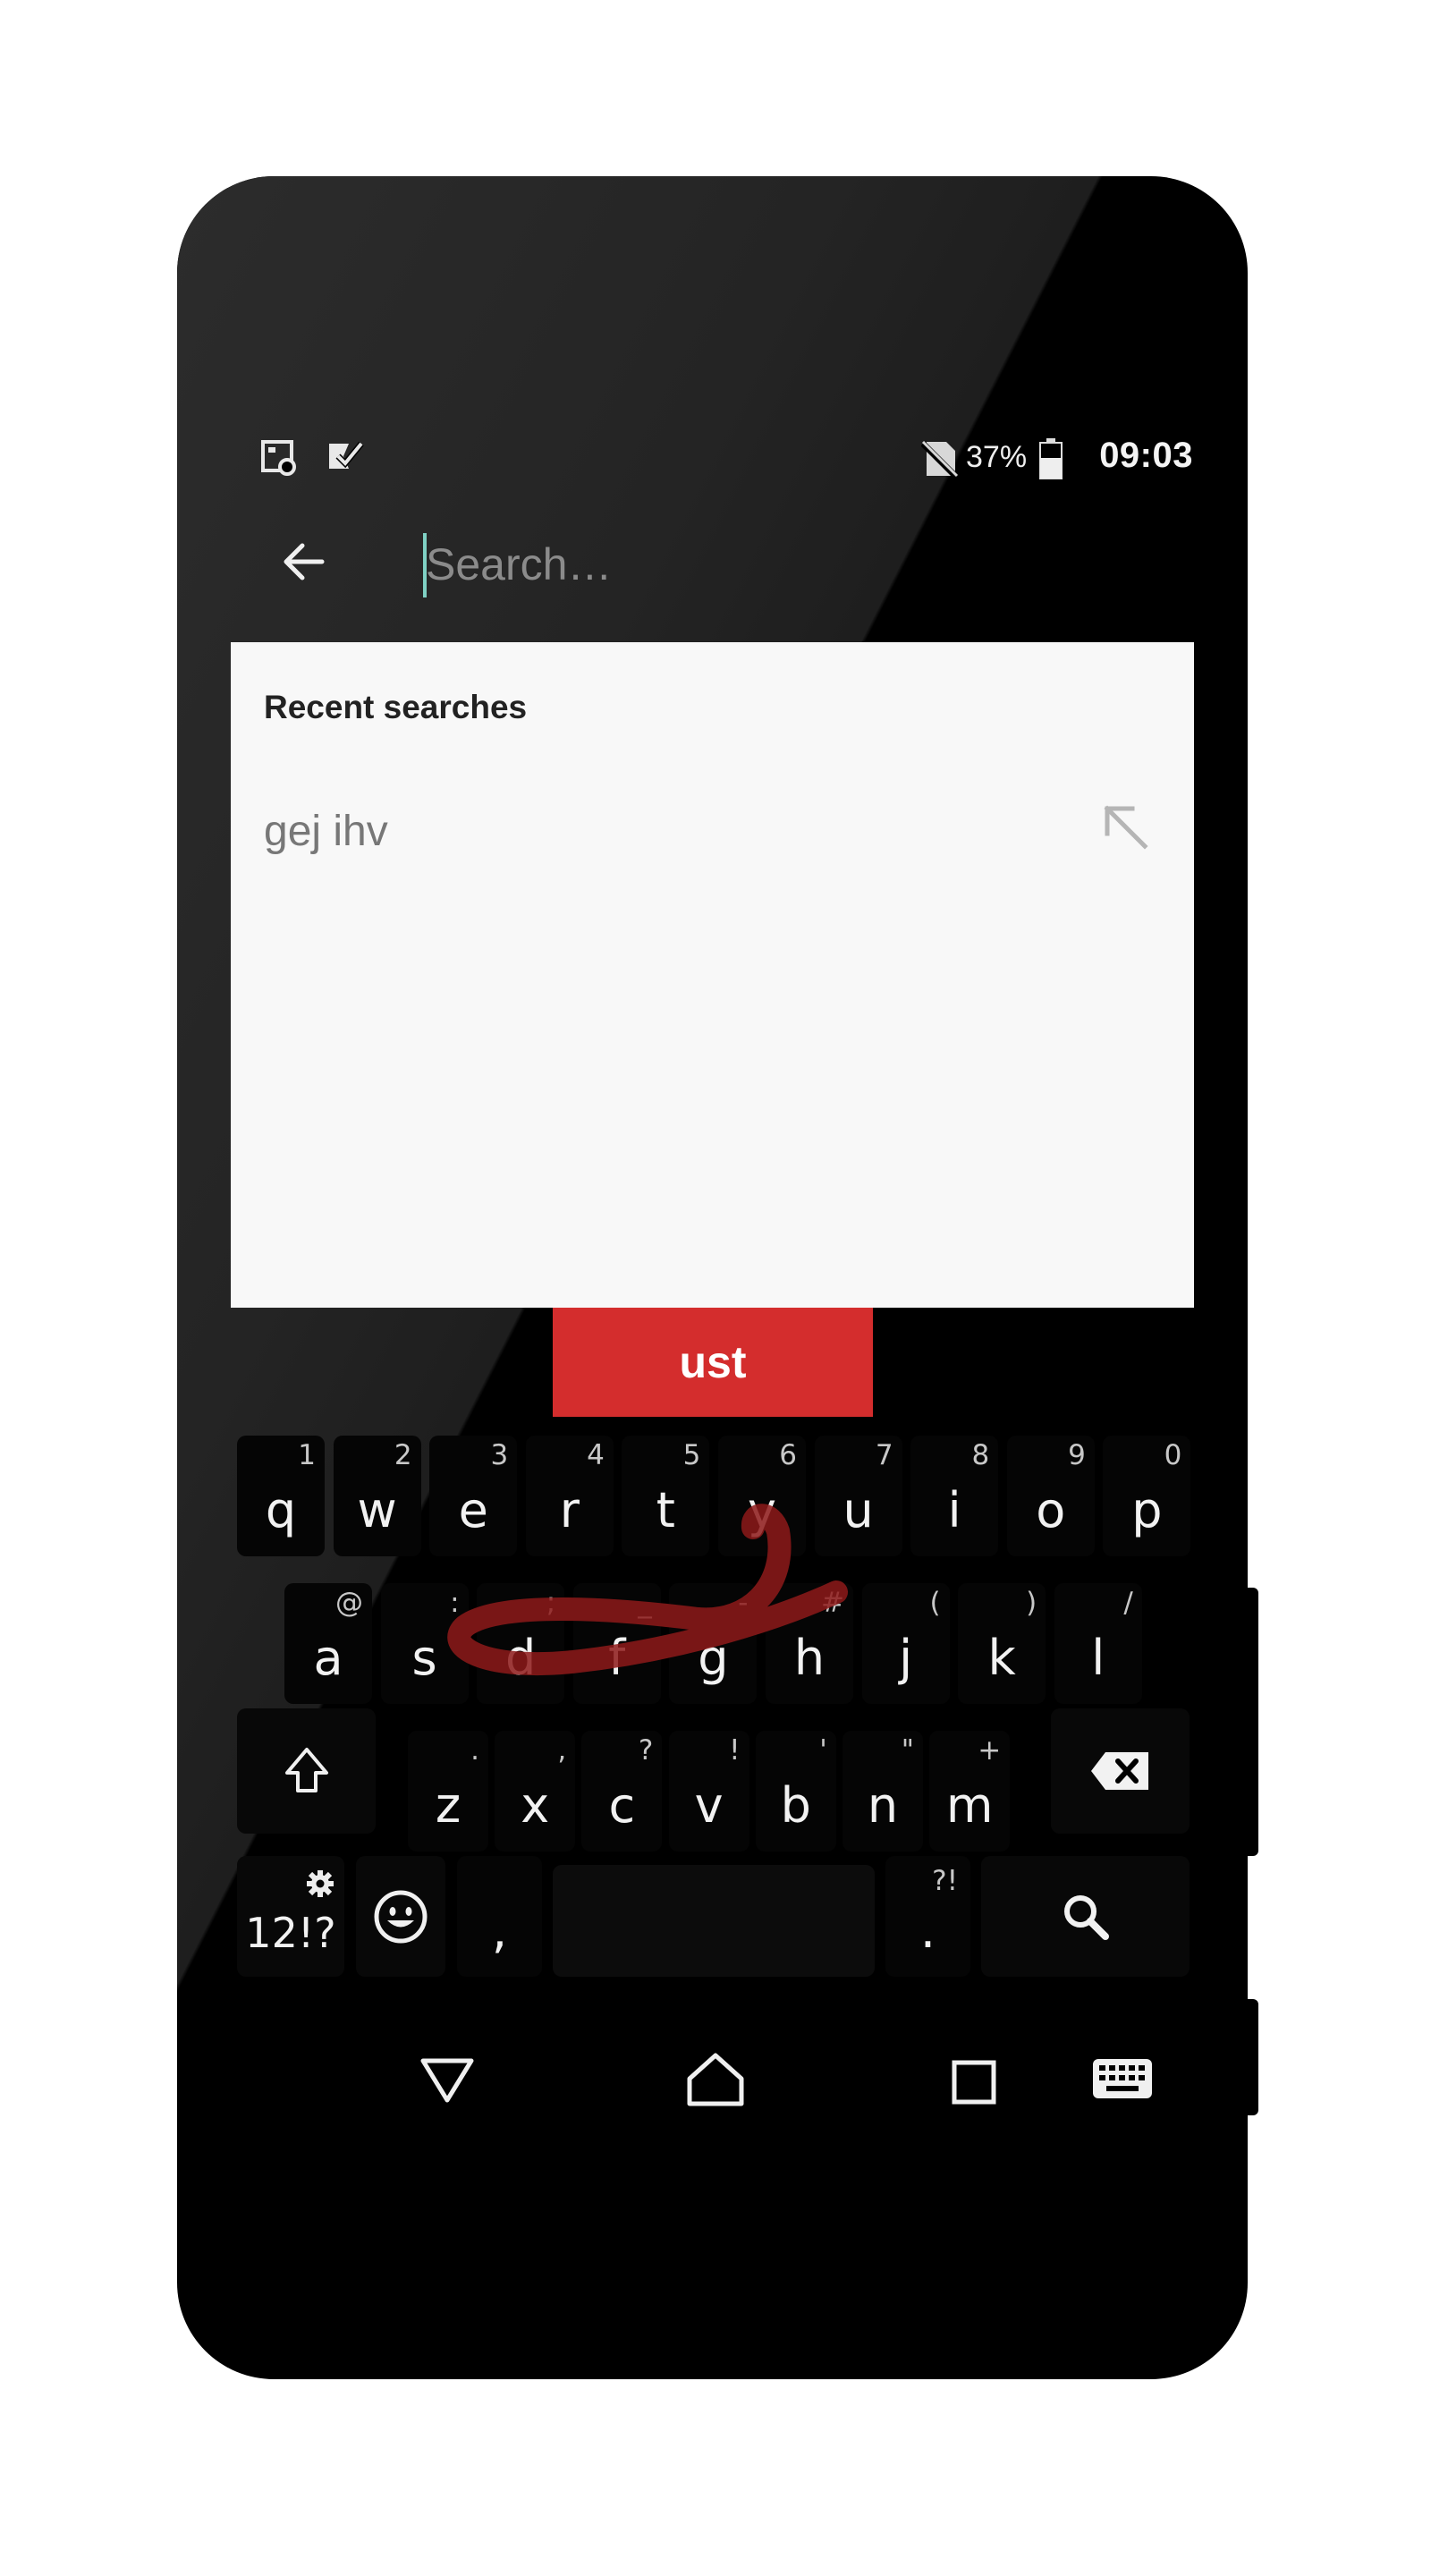 Image resolution: width=1431 pixels, height=2576 pixels. Describe the element at coordinates (935, 1603) in the screenshot. I see `key-hint: (` at that location.